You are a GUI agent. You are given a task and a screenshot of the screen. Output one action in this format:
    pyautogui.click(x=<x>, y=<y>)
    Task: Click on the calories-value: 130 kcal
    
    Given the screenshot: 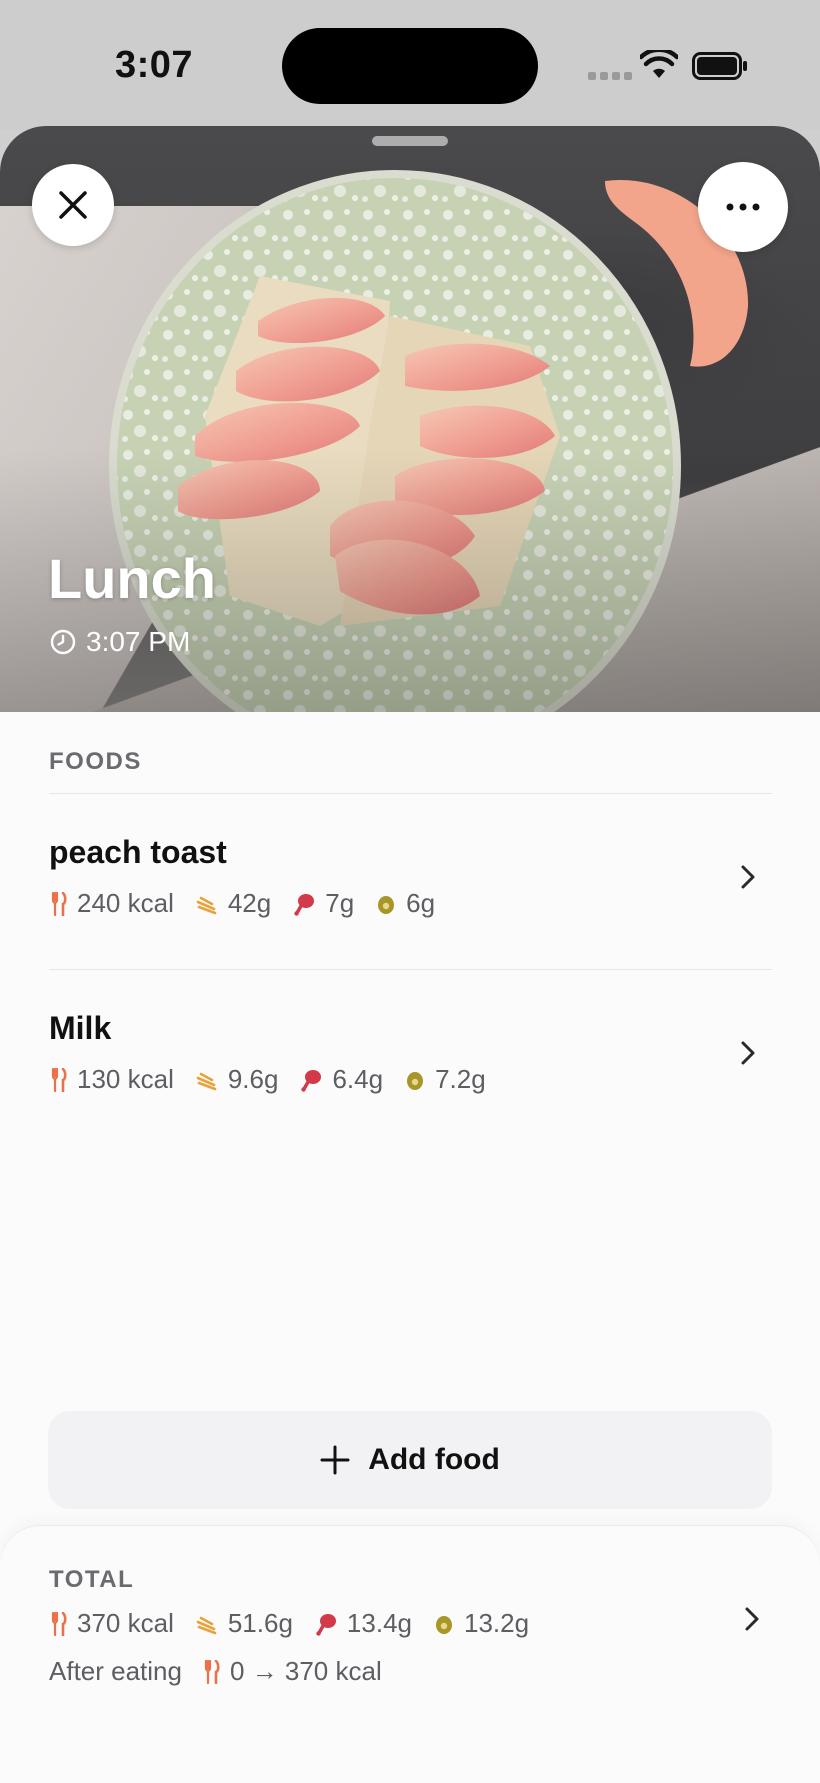 What is the action you would take?
    pyautogui.click(x=112, y=1079)
    